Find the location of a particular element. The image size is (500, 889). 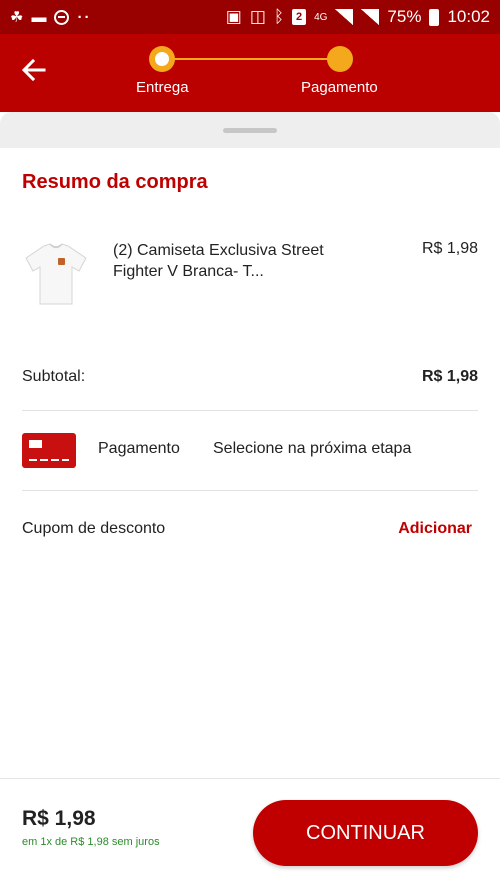

vibrate-icon: ▣ is located at coordinates (233, 16).